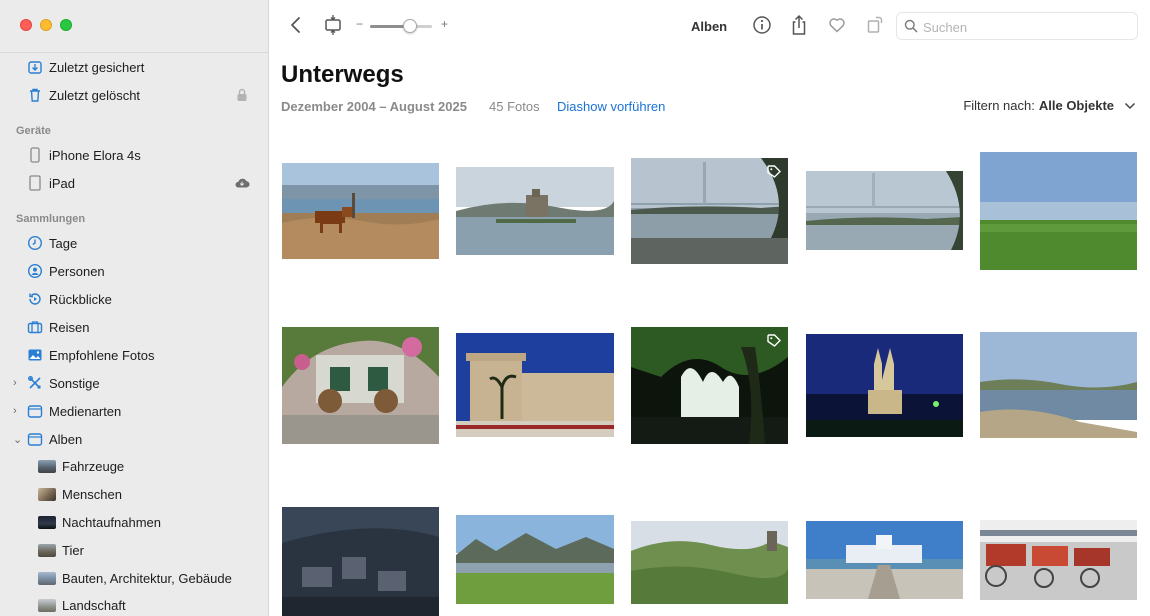 Image resolution: width=1150 pixels, height=616 pixels. Describe the element at coordinates (134, 550) in the screenshot. I see `sidebar-album-animals: Tier` at that location.